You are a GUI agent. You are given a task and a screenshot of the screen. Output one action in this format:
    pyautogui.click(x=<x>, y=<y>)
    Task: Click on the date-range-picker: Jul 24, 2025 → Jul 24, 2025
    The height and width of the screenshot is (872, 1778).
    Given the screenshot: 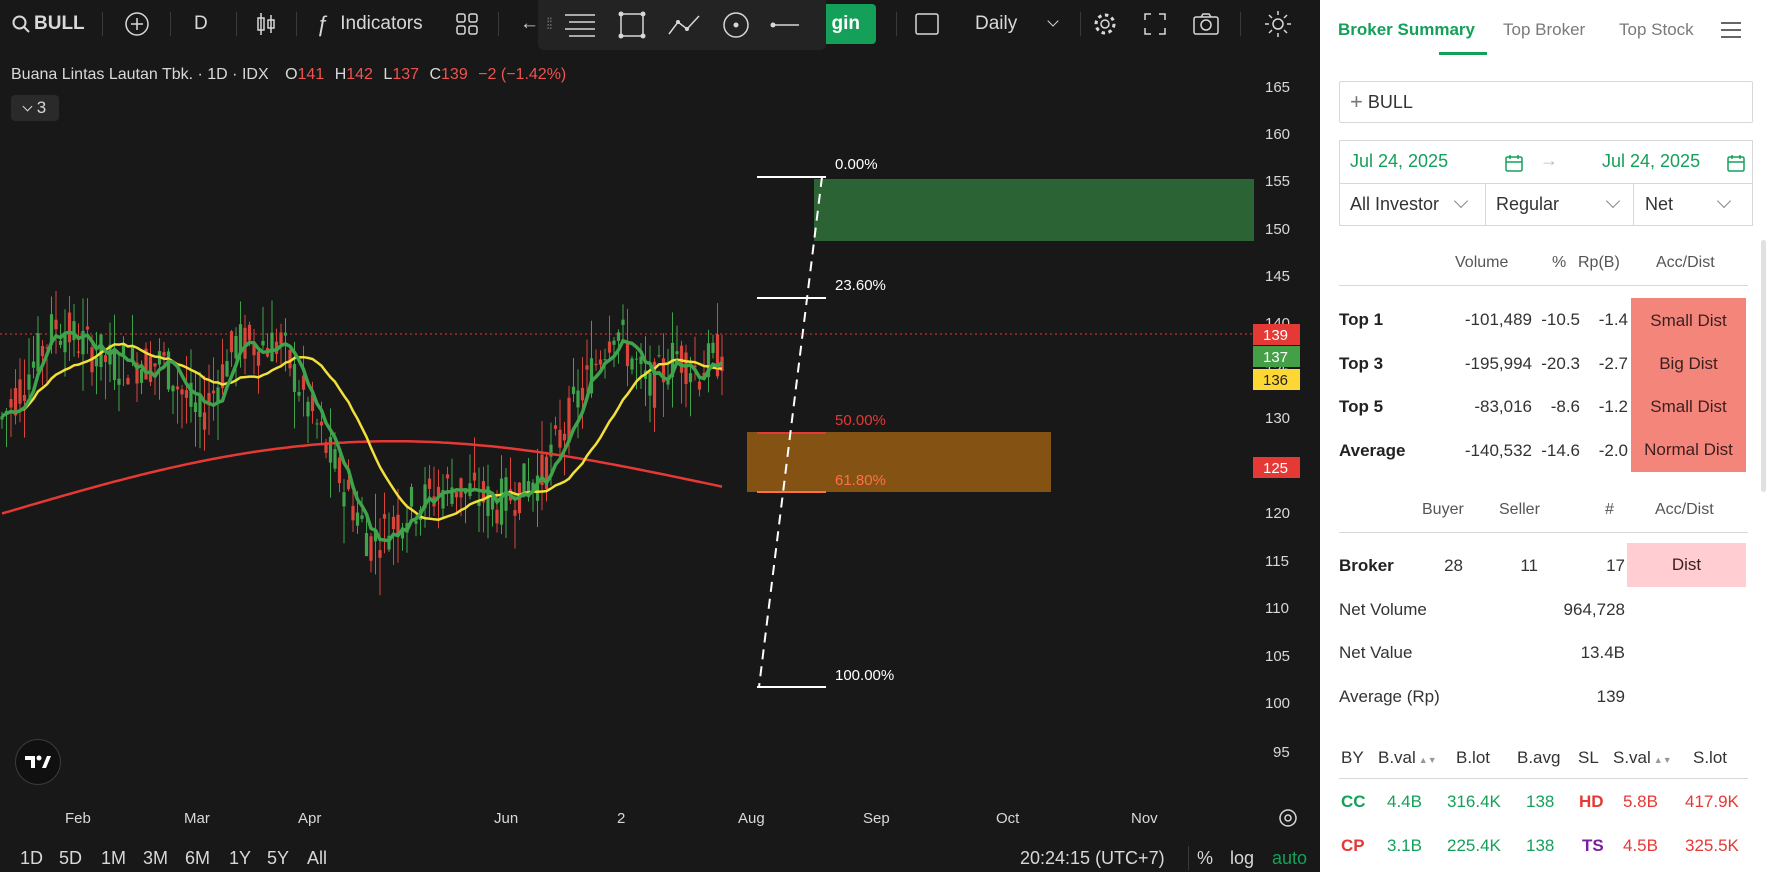 What is the action you would take?
    pyautogui.click(x=1546, y=162)
    